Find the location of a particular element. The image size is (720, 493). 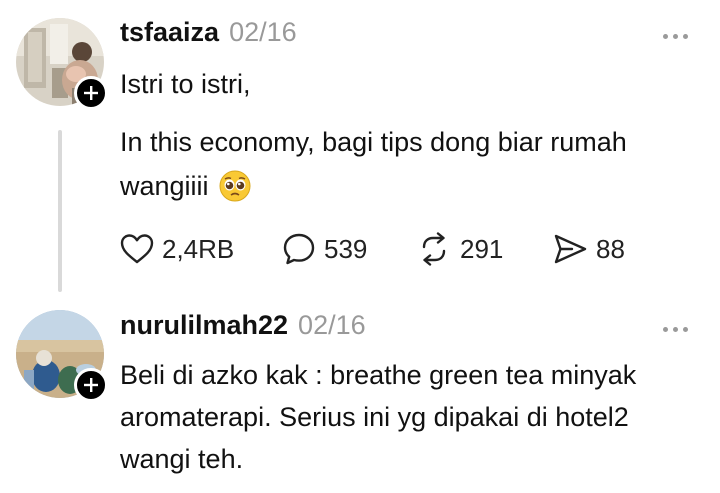

repost-count: 291 is located at coordinates (482, 248).